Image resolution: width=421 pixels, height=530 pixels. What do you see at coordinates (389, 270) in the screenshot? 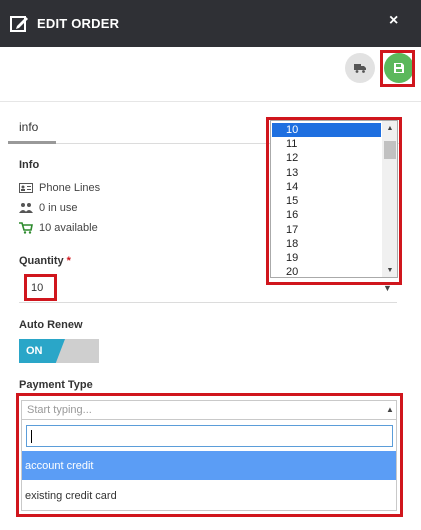
I see `scroll-down-icon: ▼` at bounding box center [389, 270].